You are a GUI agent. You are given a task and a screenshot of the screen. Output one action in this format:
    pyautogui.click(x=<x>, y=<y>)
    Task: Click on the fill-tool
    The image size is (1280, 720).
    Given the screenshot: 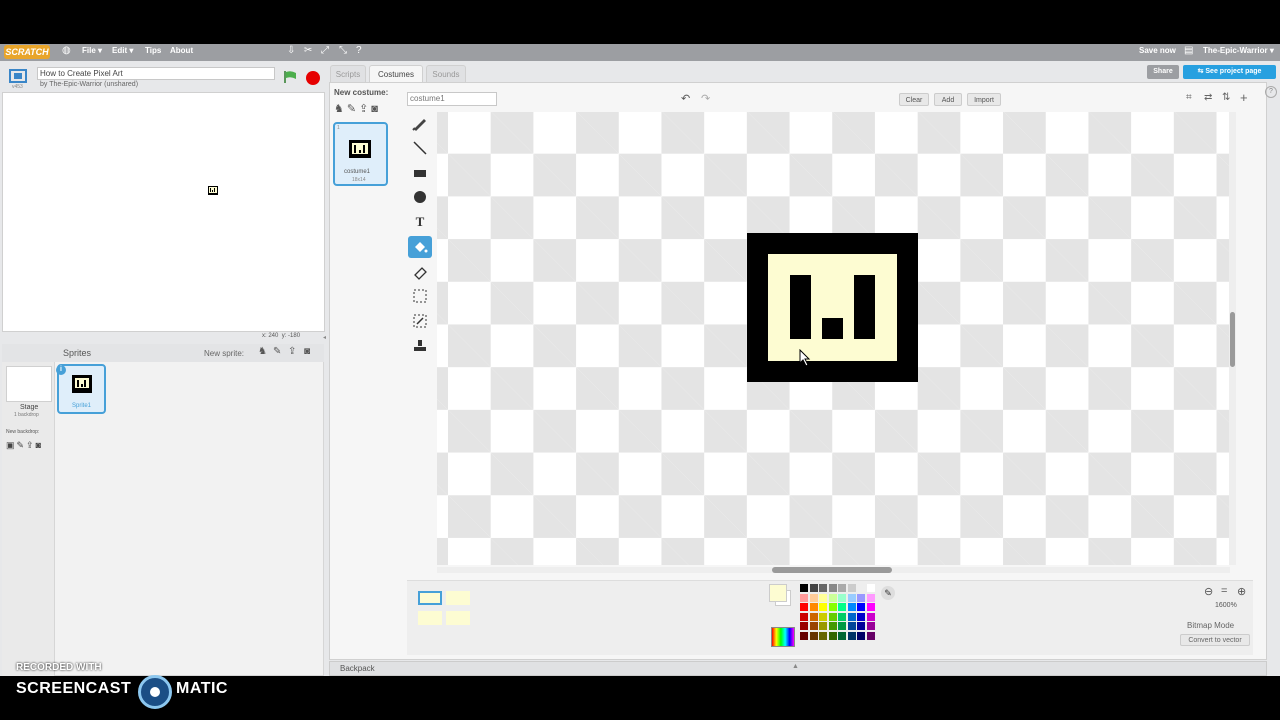 What is the action you would take?
    pyautogui.click(x=420, y=247)
    